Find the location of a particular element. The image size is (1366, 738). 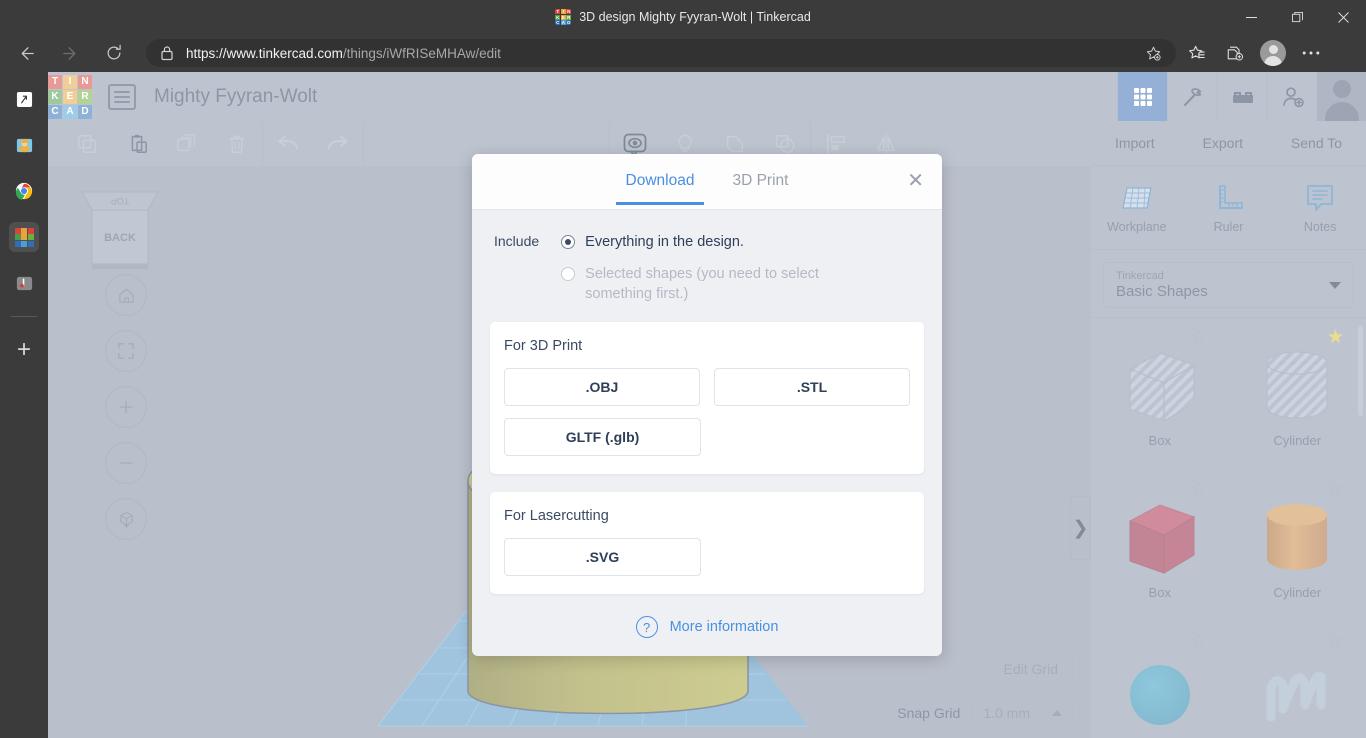

favicon-letter: R is located at coordinates (569, 17).